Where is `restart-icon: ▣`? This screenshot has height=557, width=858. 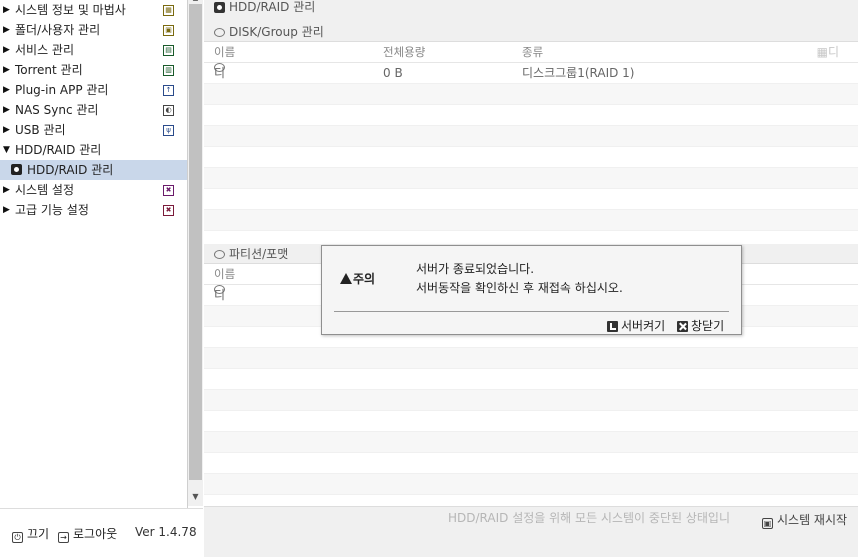
restart-icon: ▣ is located at coordinates (767, 523).